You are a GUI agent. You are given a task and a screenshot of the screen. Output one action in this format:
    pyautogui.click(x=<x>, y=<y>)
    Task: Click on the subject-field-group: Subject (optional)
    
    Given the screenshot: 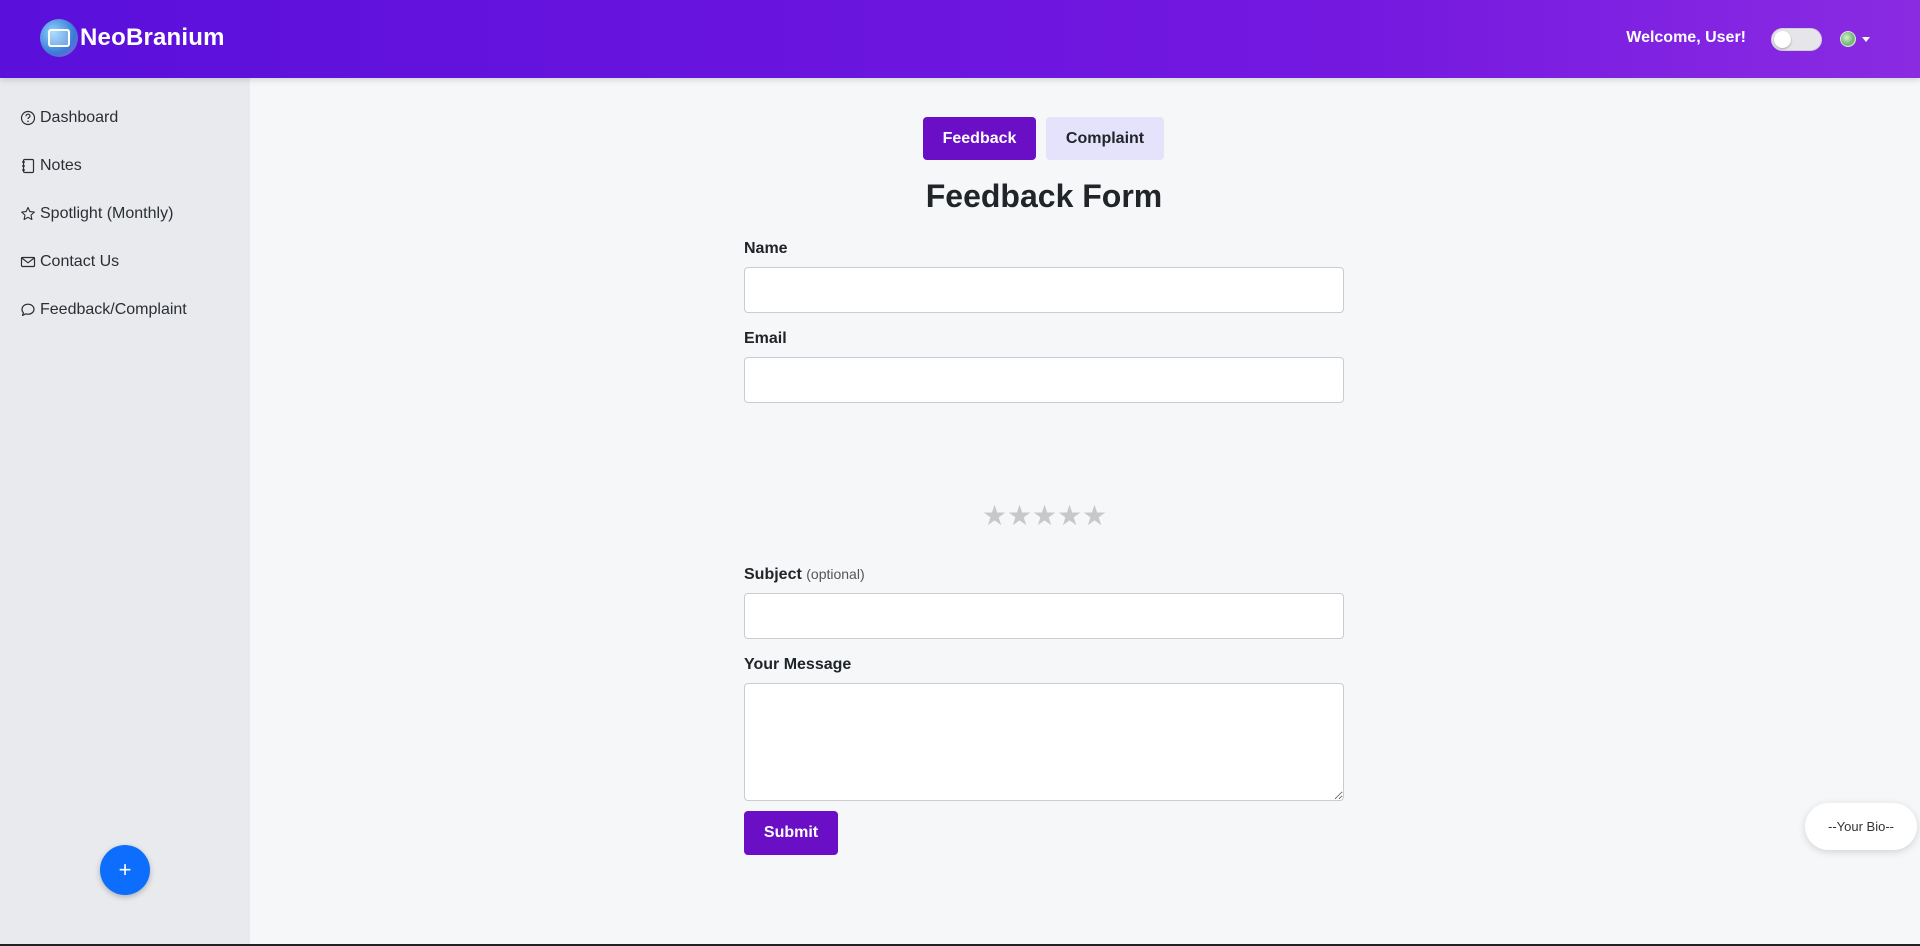 What is the action you would take?
    pyautogui.click(x=1044, y=602)
    